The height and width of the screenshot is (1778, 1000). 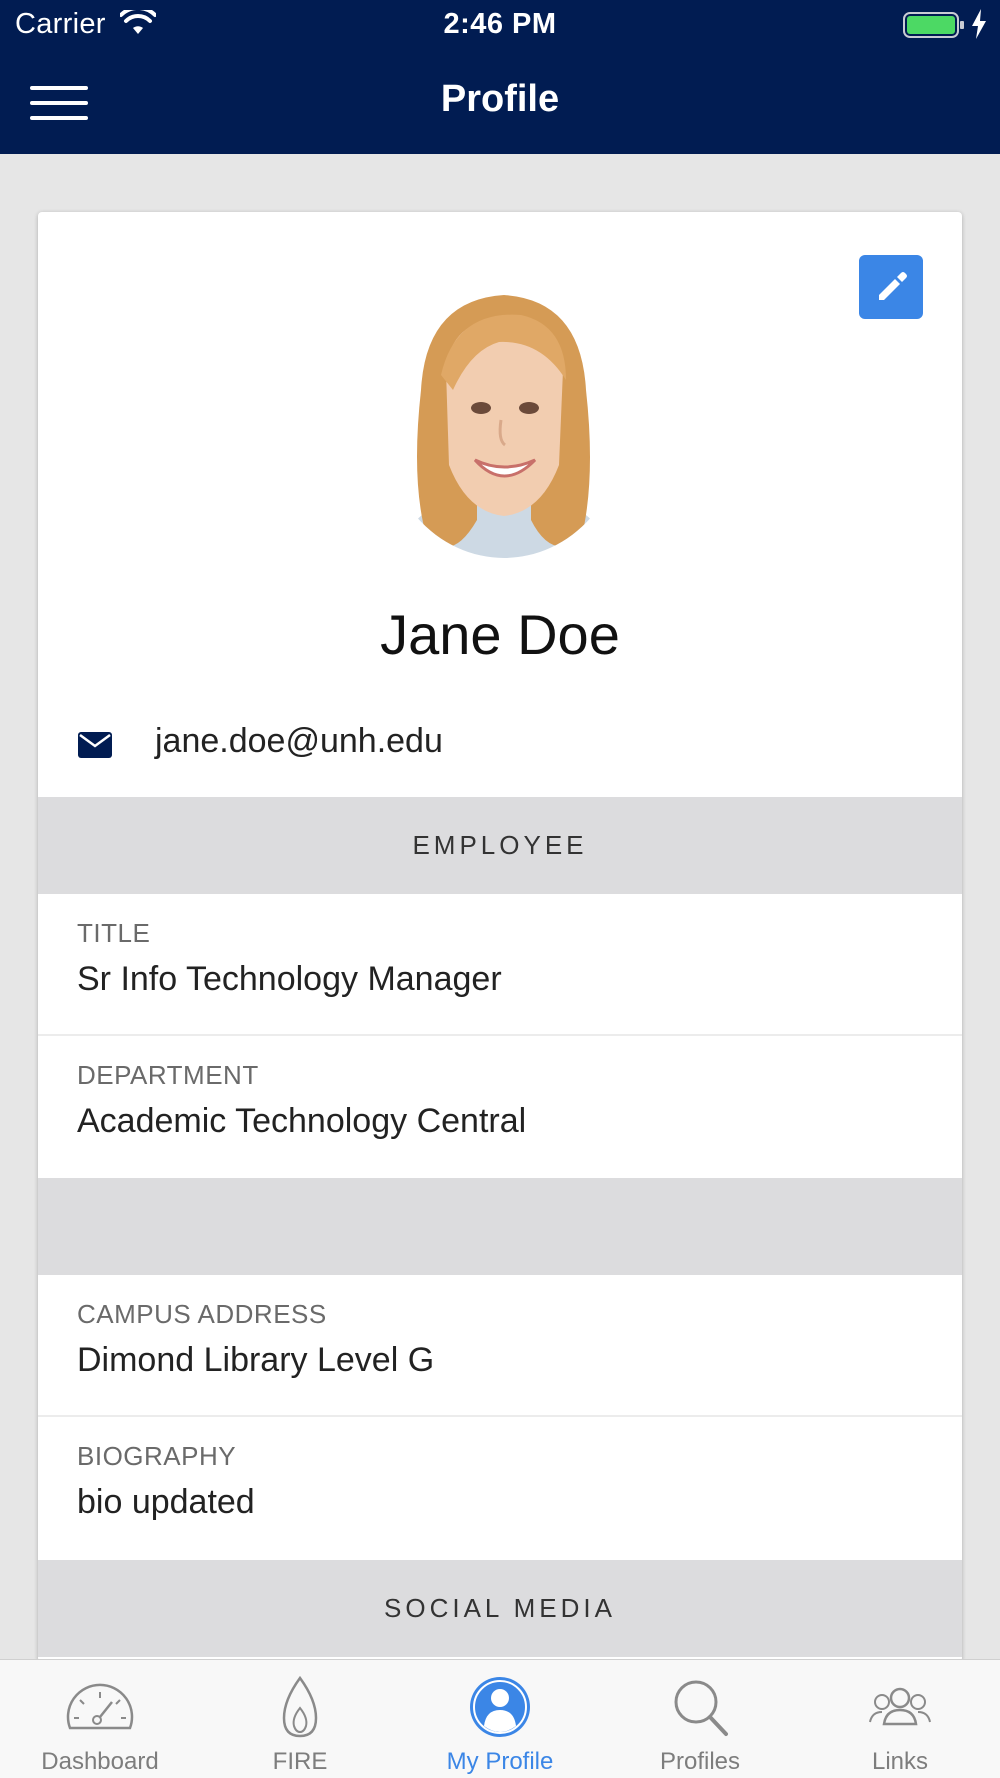 I want to click on tab-fire: FIRE, so click(x=300, y=1719).